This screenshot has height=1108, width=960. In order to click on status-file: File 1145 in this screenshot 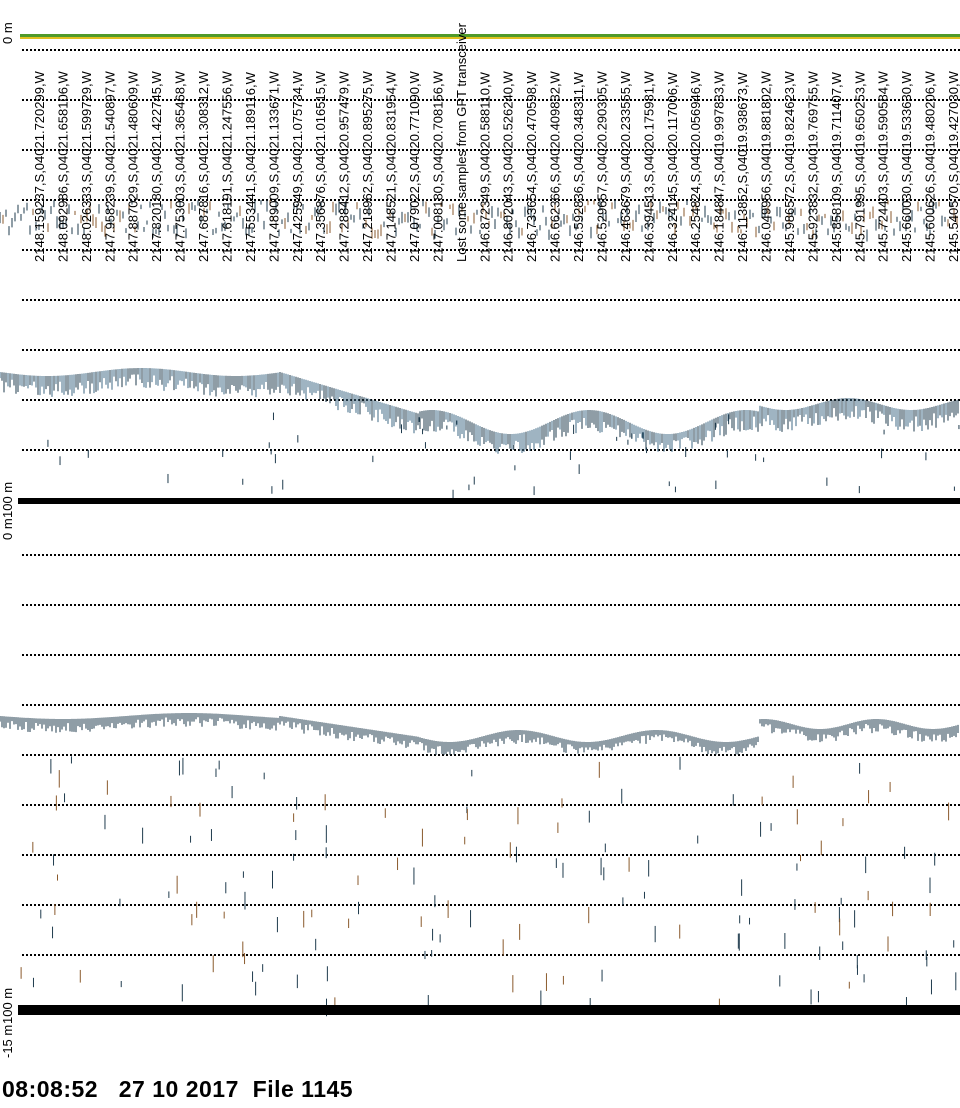, I will do `click(303, 1089)`.